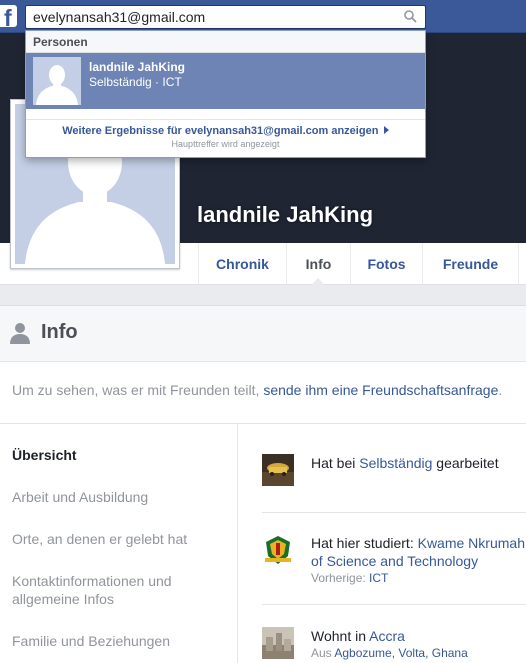  I want to click on tab-more, so click(522, 264).